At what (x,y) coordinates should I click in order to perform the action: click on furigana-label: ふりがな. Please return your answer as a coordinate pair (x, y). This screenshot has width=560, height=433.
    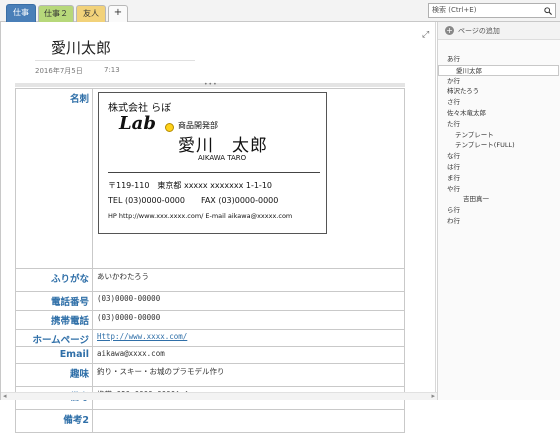
    Looking at the image, I should click on (54, 280).